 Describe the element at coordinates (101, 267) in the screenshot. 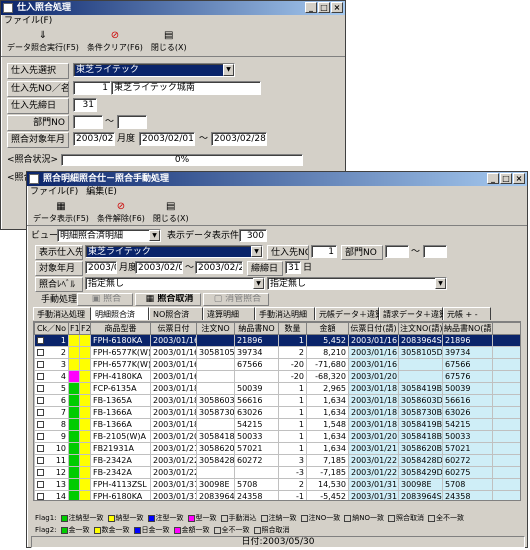

I see `target-ym-field: 2003/02` at that location.